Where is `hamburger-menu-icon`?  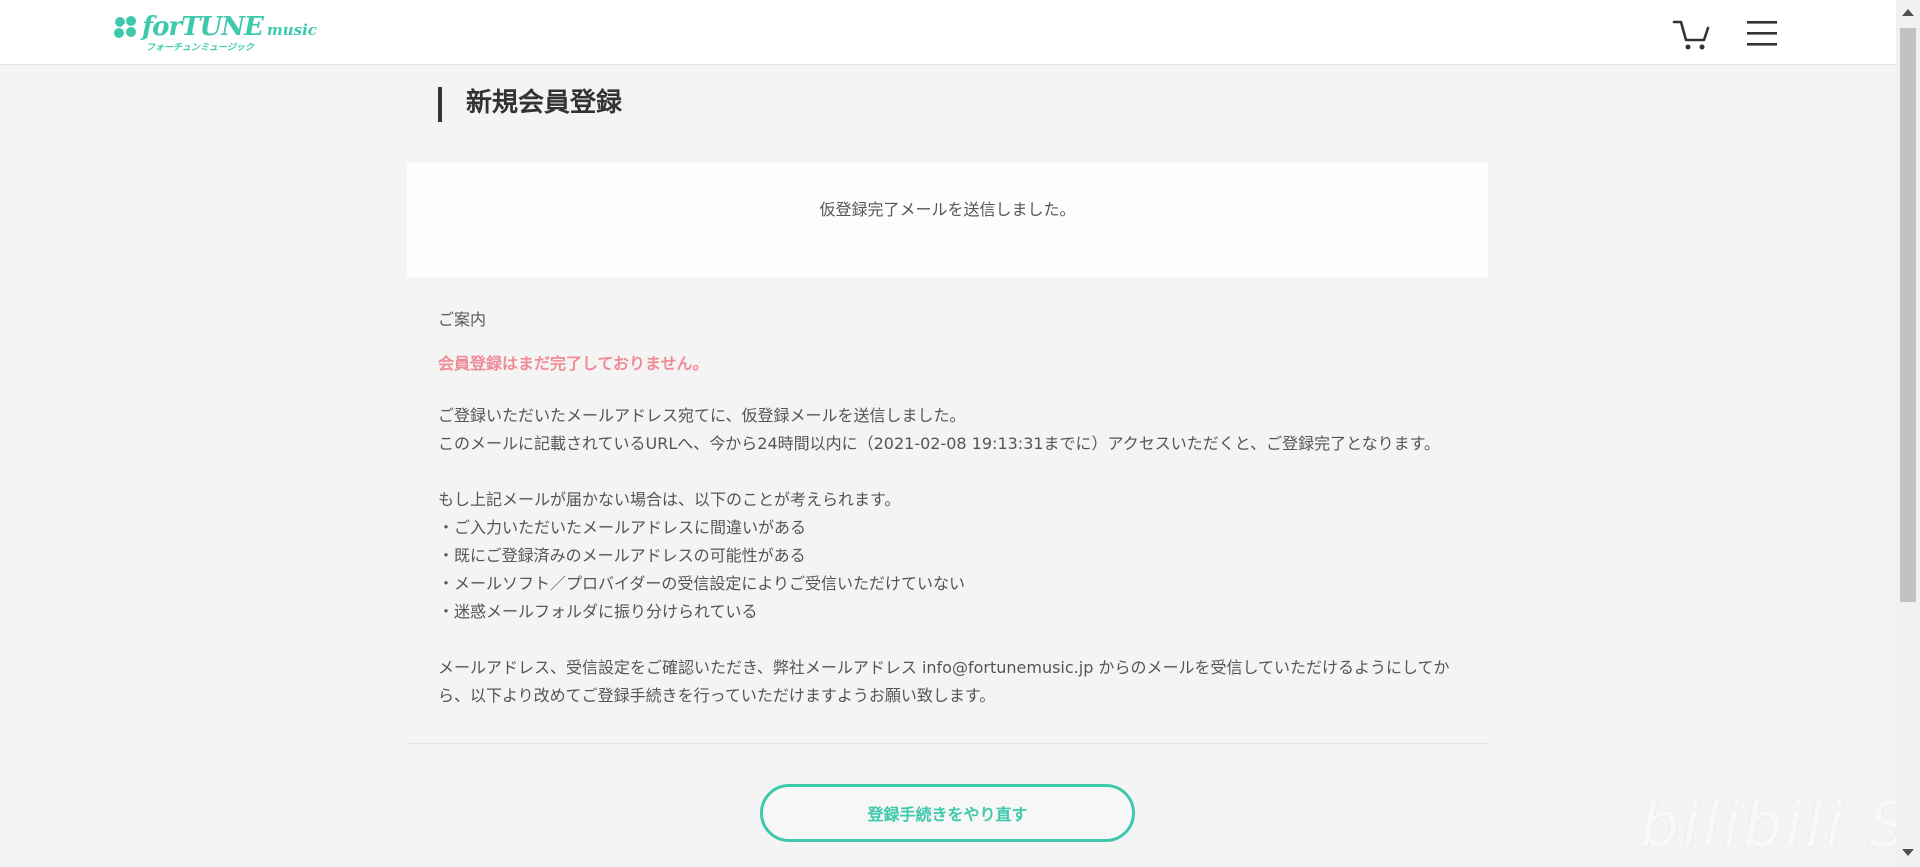 hamburger-menu-icon is located at coordinates (1763, 34).